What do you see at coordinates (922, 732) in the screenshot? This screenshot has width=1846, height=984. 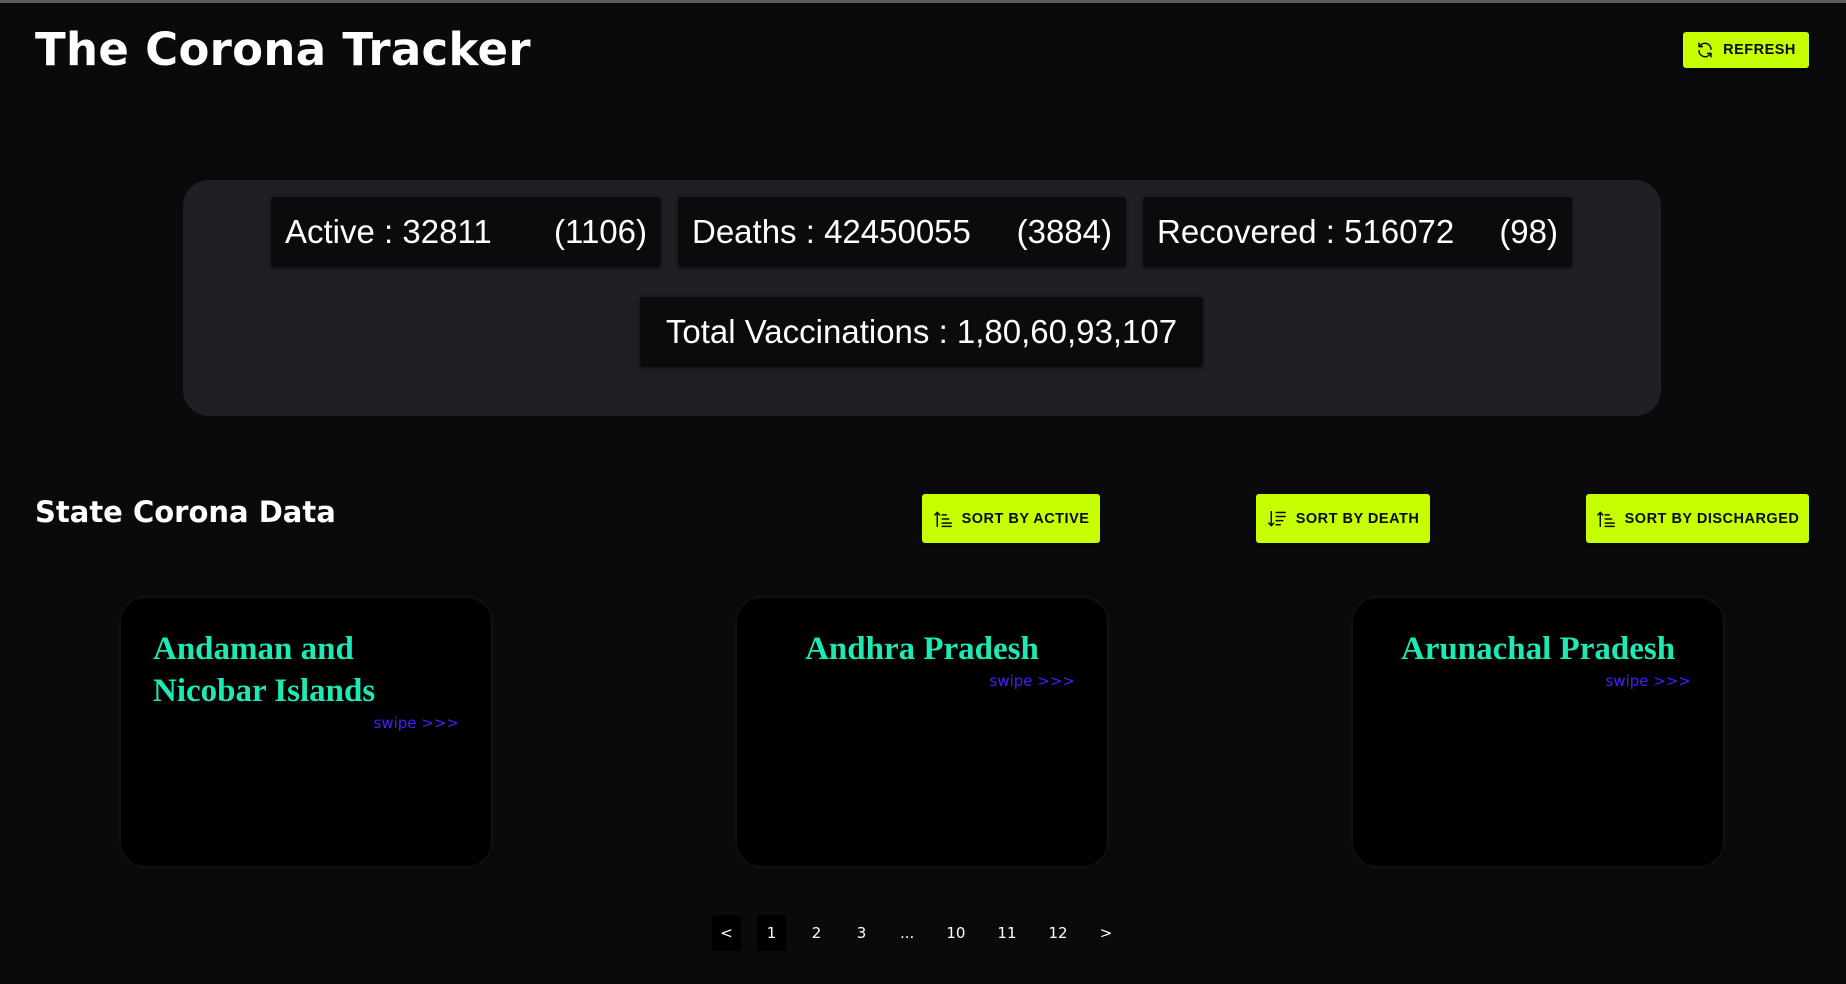 I see `state-card: Andhra Pradesh swipe >>>` at bounding box center [922, 732].